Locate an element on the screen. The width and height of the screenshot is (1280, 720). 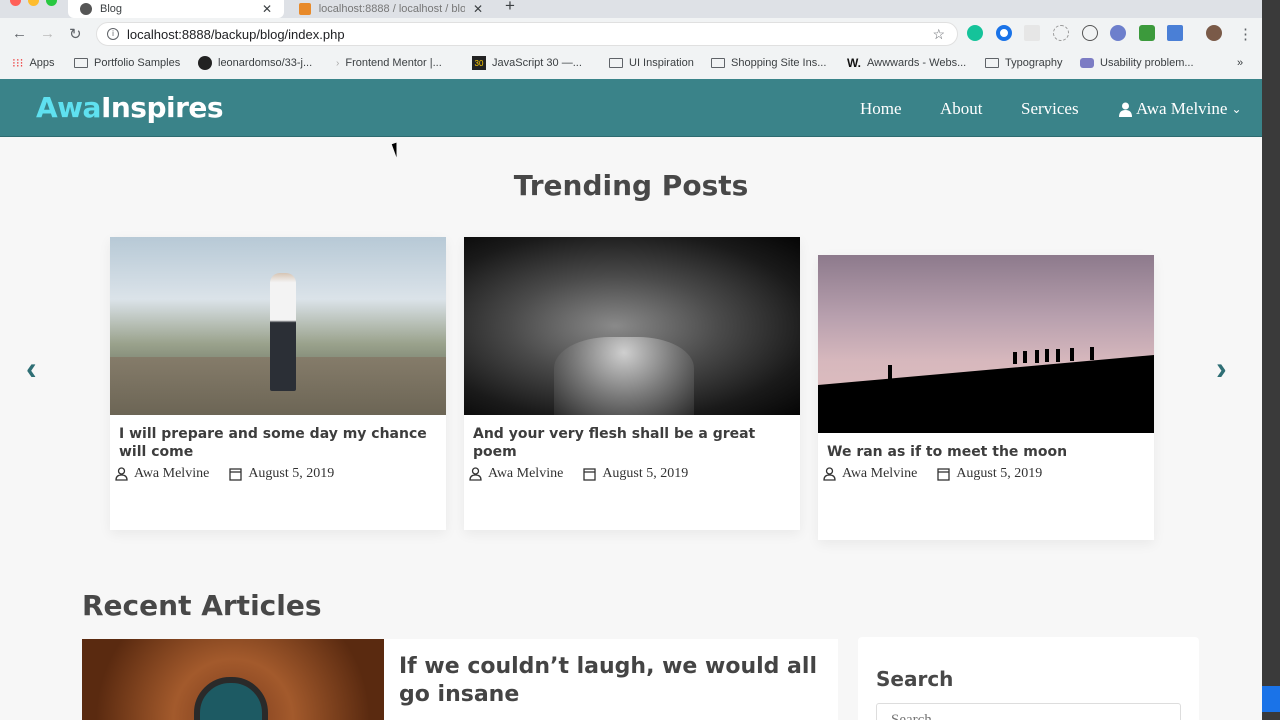
info-icon: i is located at coordinates (113, 34).